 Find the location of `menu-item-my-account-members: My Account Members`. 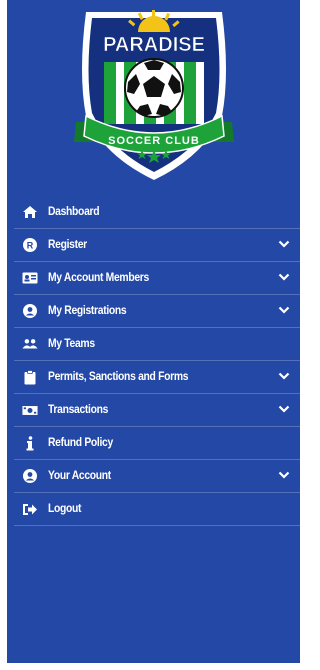

menu-item-my-account-members: My Account Members is located at coordinates (157, 278).